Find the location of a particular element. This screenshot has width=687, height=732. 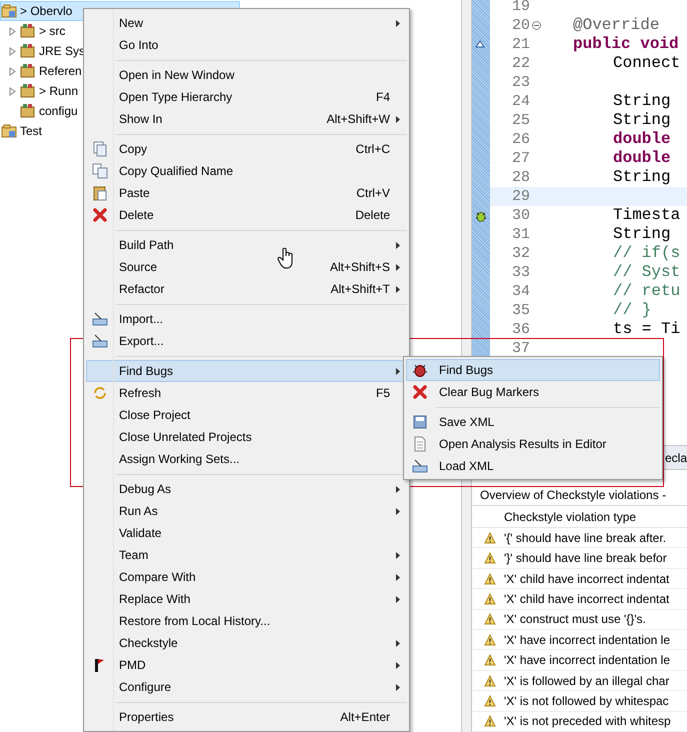

table-cell-text: '}' should have line break befor is located at coordinates (585, 559).